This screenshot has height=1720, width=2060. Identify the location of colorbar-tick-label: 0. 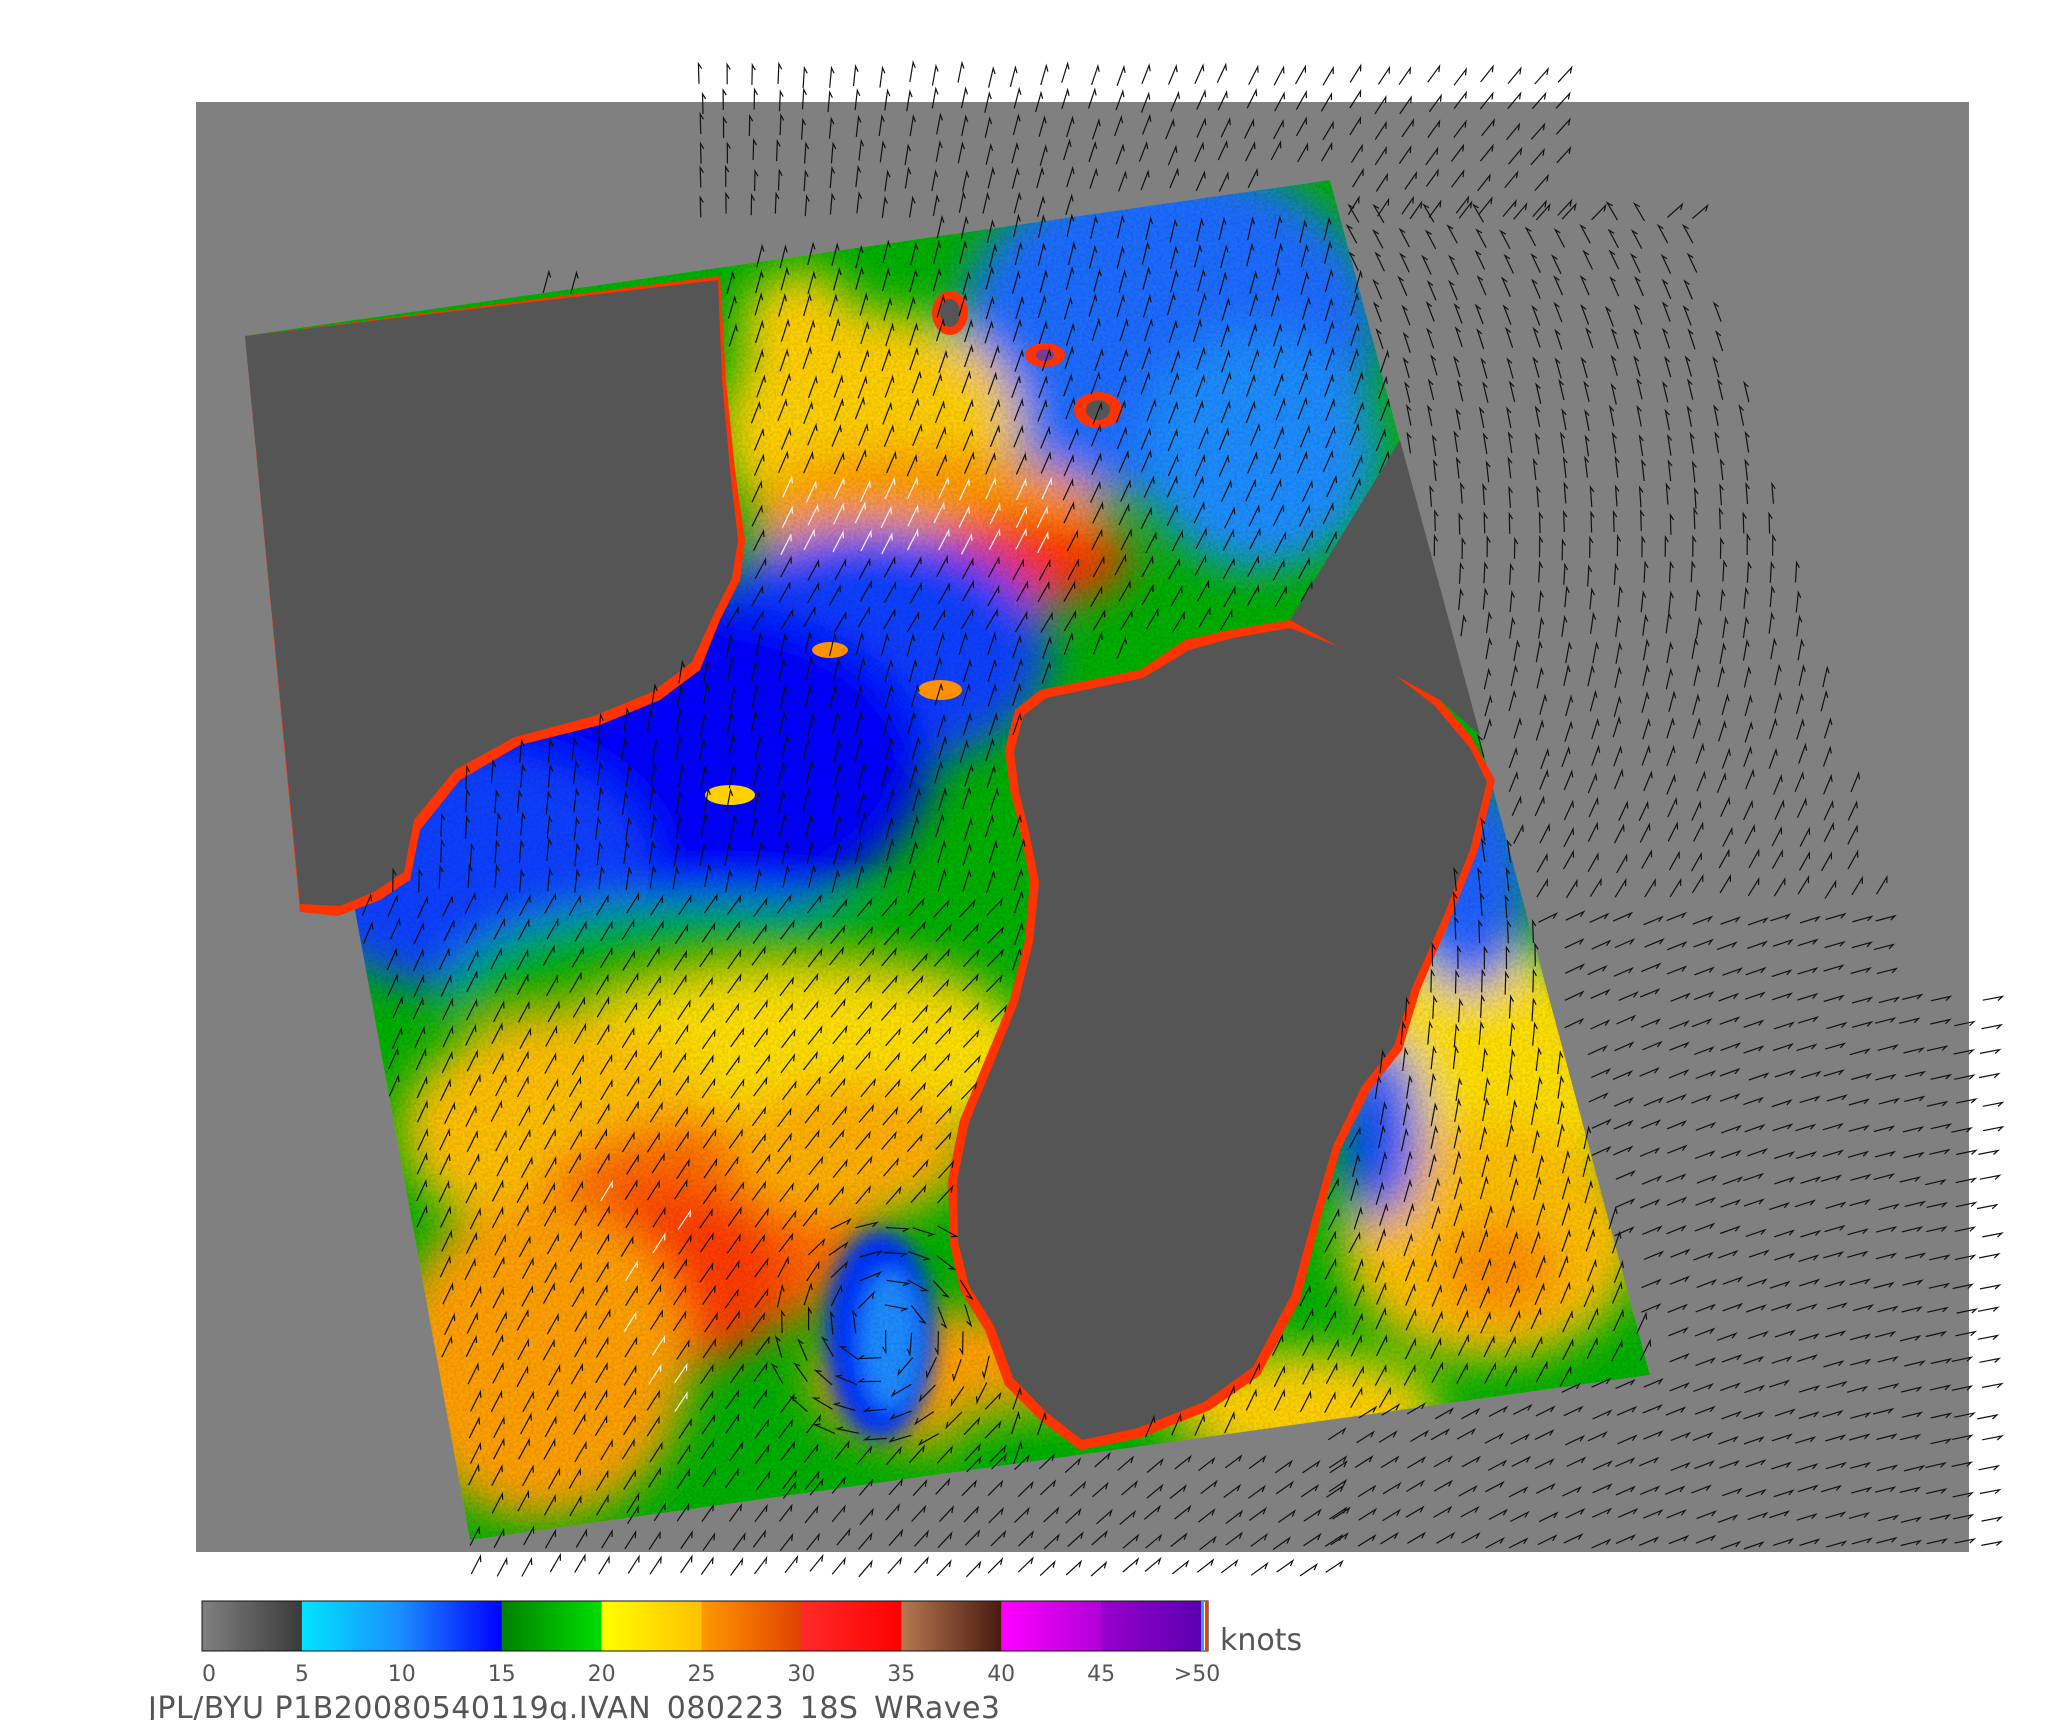
(209, 1674).